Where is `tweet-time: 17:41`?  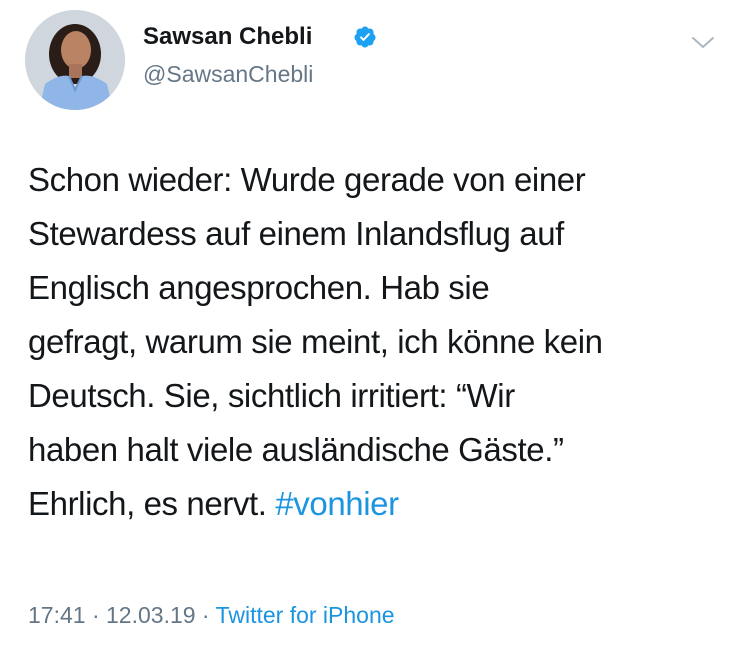
tweet-time: 17:41 is located at coordinates (57, 615).